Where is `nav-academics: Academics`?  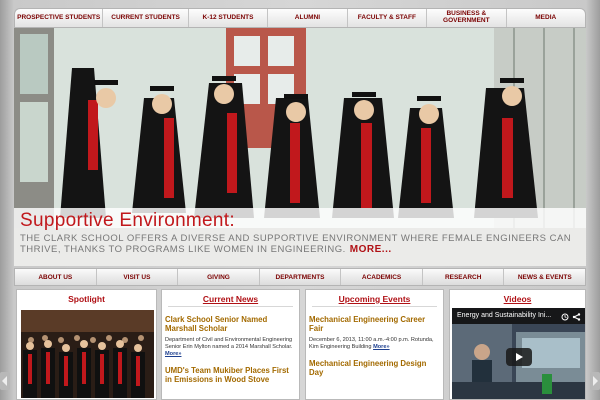 nav-academics: Academics is located at coordinates (382, 277).